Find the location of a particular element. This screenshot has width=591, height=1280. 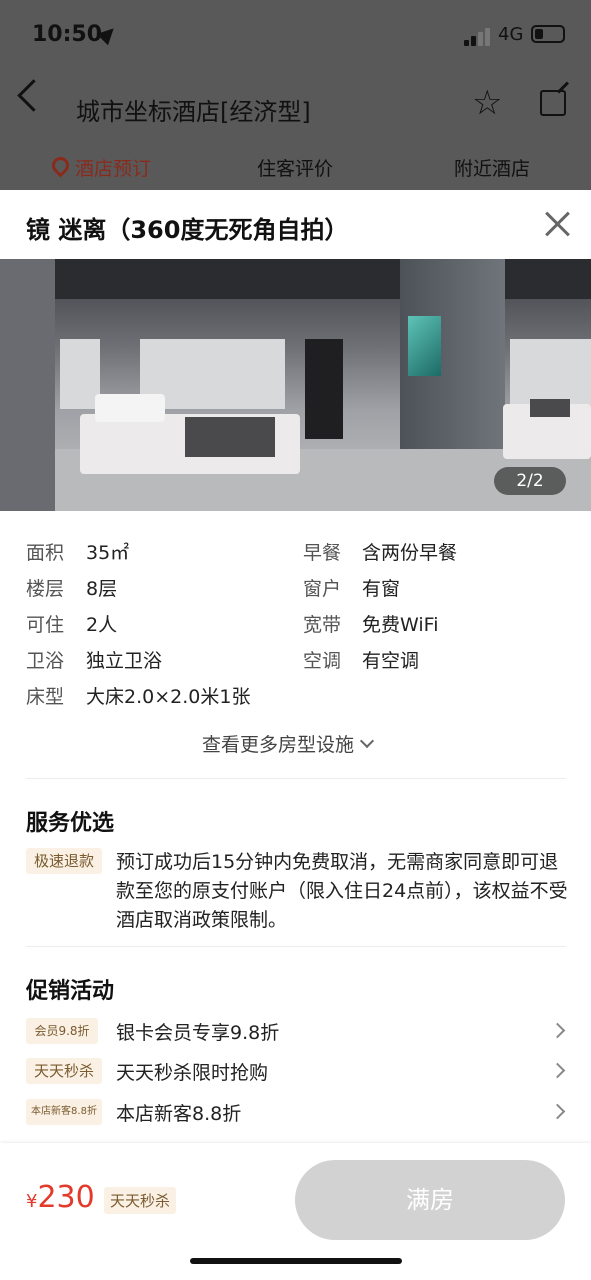

attr-label-breakfast: 早餐 is located at coordinates (322, 553).